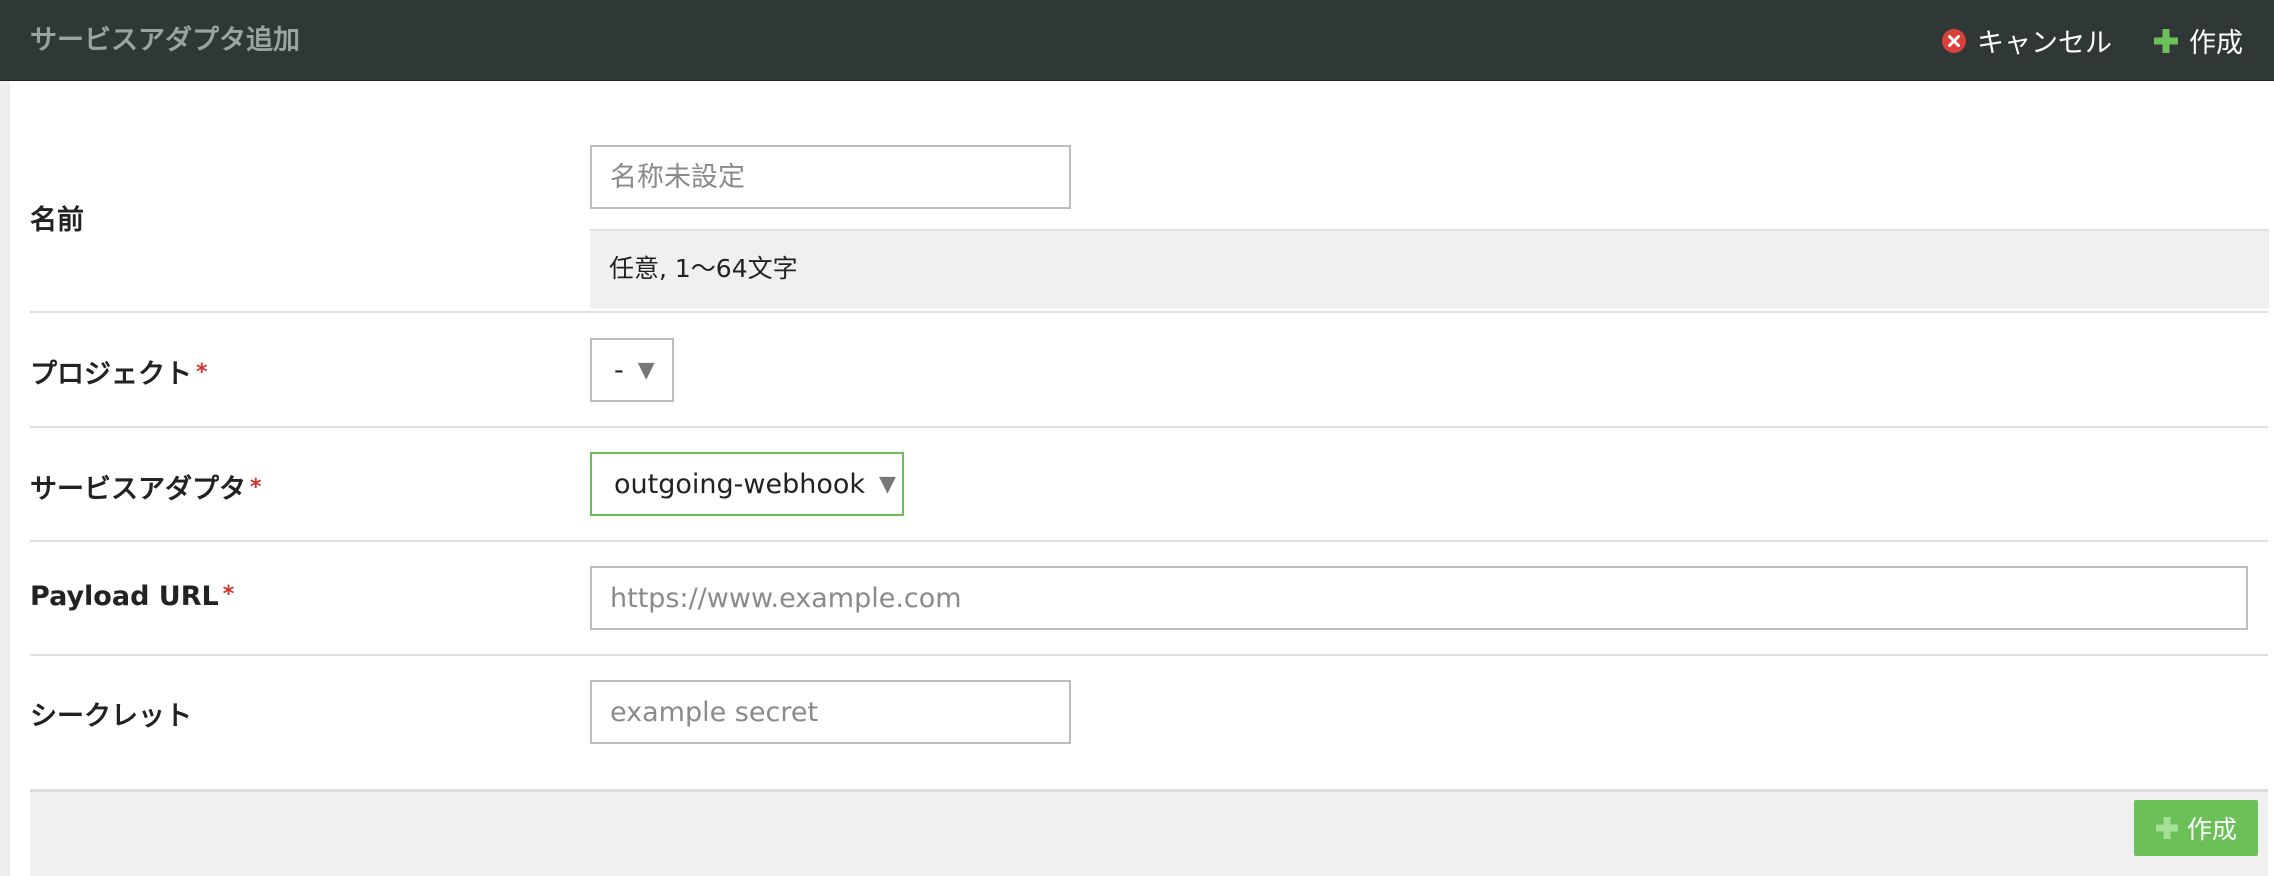  What do you see at coordinates (830, 712) in the screenshot?
I see `secret-input` at bounding box center [830, 712].